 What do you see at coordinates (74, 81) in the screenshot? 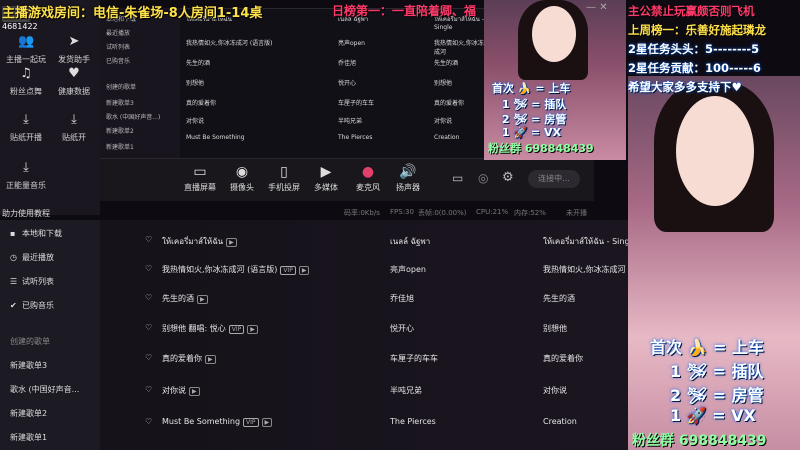
I see `rail-button-health: ♥ 健康数据` at bounding box center [74, 81].